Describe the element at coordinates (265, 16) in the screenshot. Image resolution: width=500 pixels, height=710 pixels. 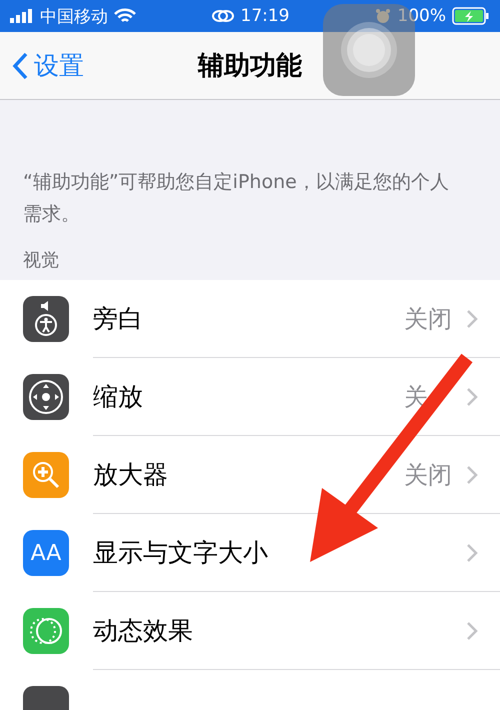
I see `clock-time: 17:19` at that location.